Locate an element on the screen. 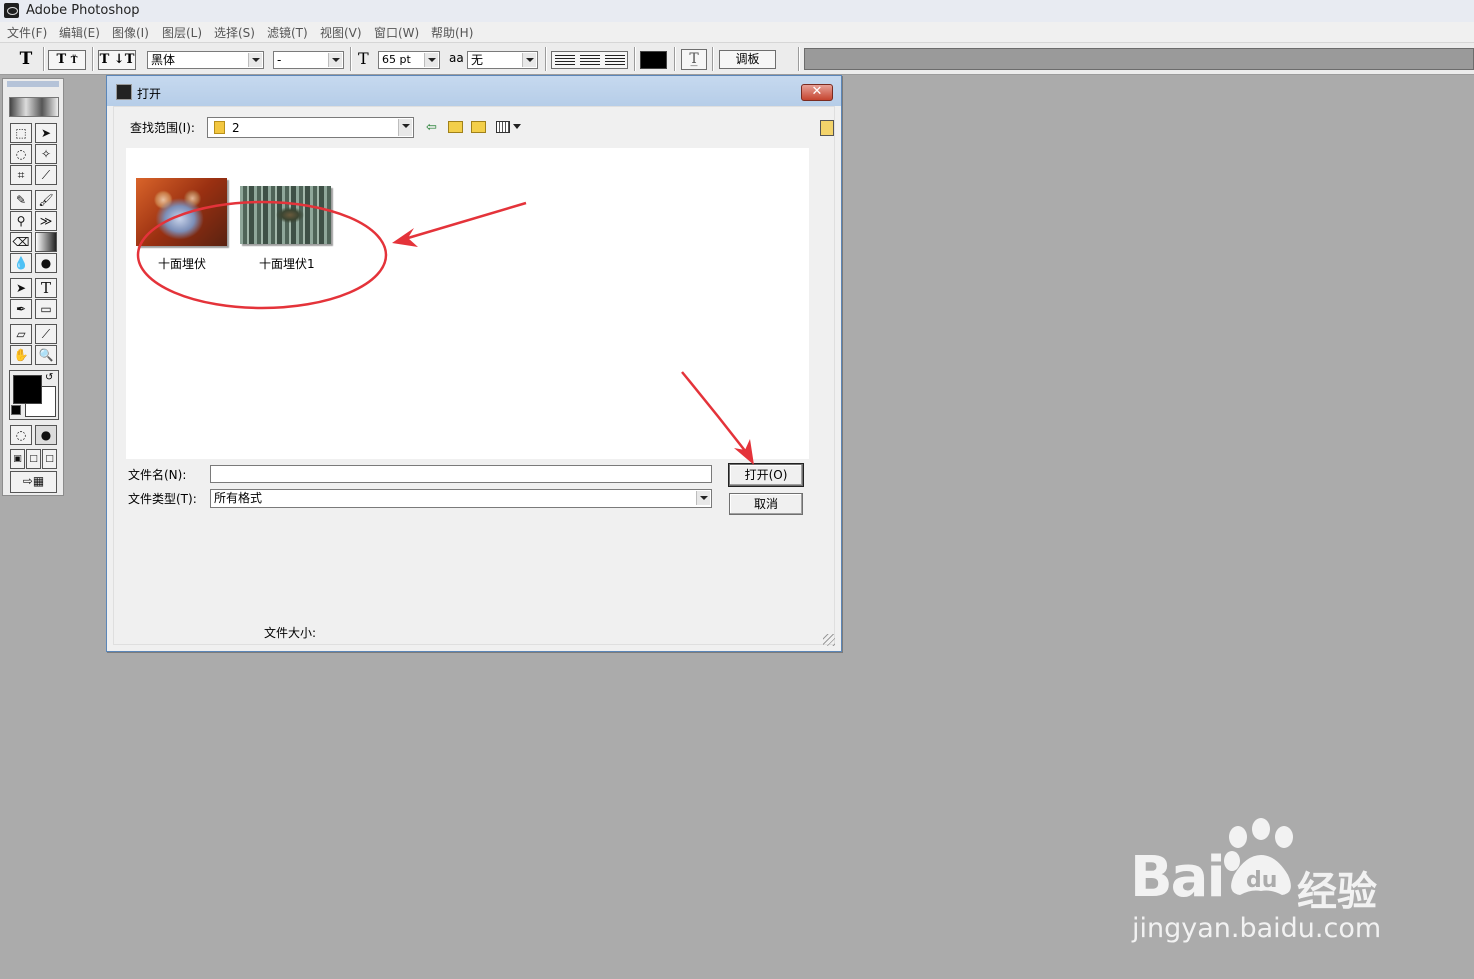  menu-filter: 滤镜(T) is located at coordinates (287, 32).